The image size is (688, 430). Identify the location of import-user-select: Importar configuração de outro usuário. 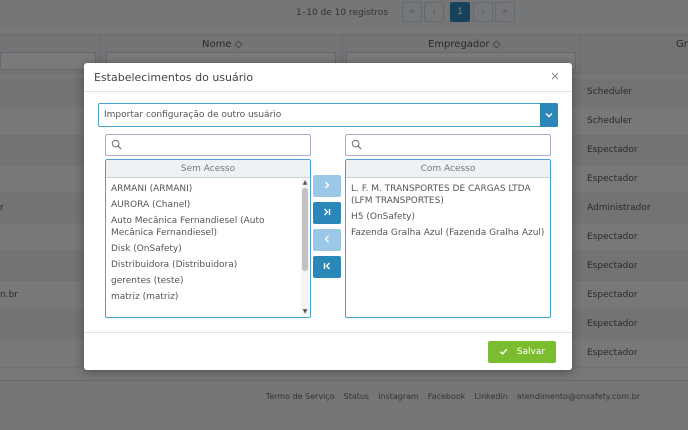
(328, 115).